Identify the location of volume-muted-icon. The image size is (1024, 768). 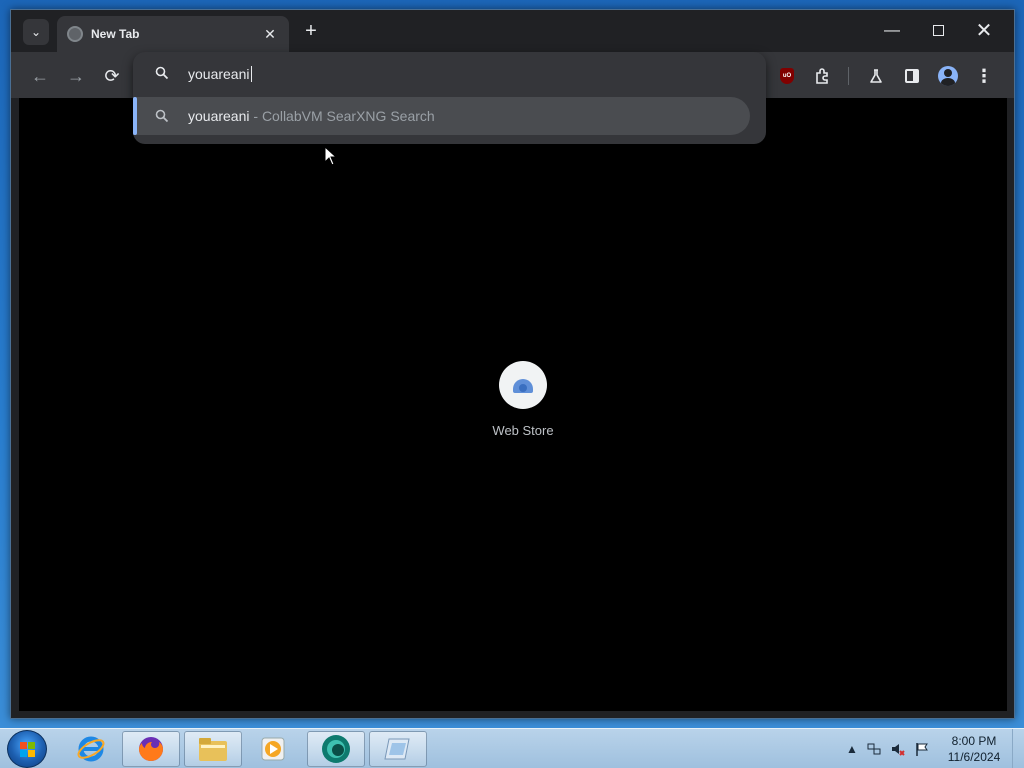
(898, 749).